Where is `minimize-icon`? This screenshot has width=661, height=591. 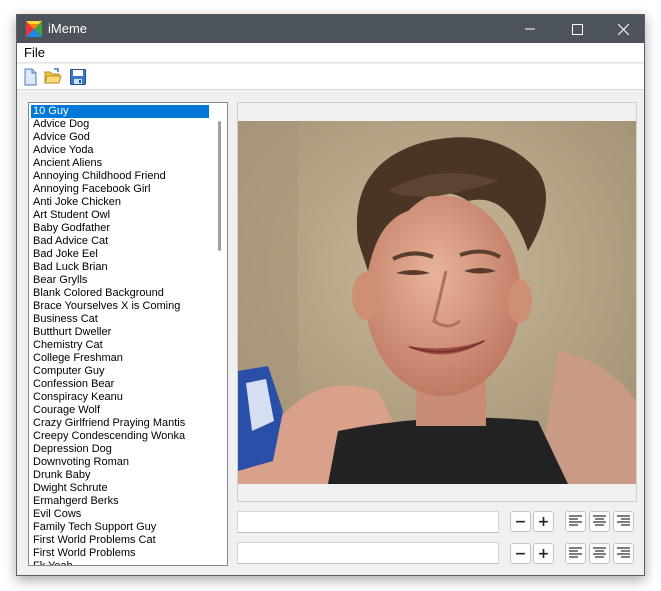
minimize-icon is located at coordinates (530, 29).